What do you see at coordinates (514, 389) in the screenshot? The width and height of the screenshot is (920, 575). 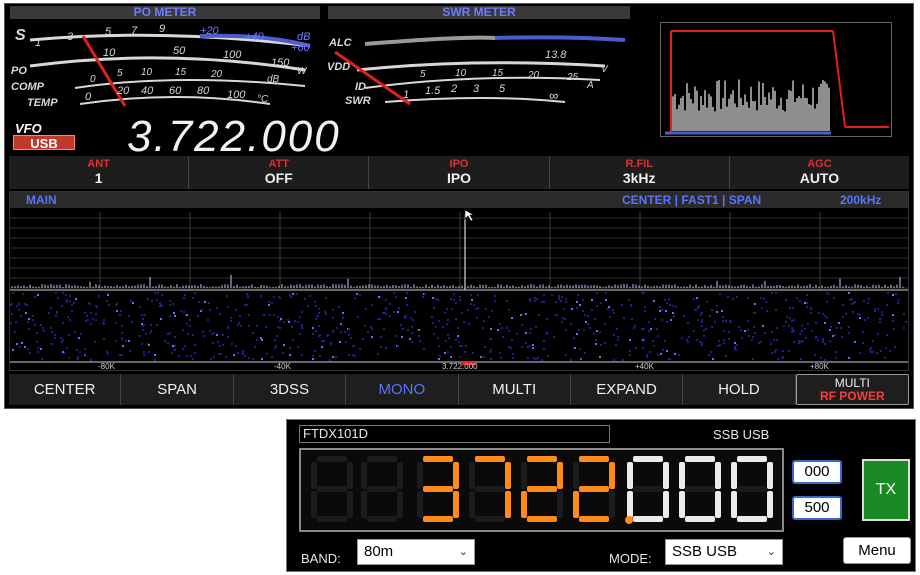 I see `softkey-multi: MULTI` at bounding box center [514, 389].